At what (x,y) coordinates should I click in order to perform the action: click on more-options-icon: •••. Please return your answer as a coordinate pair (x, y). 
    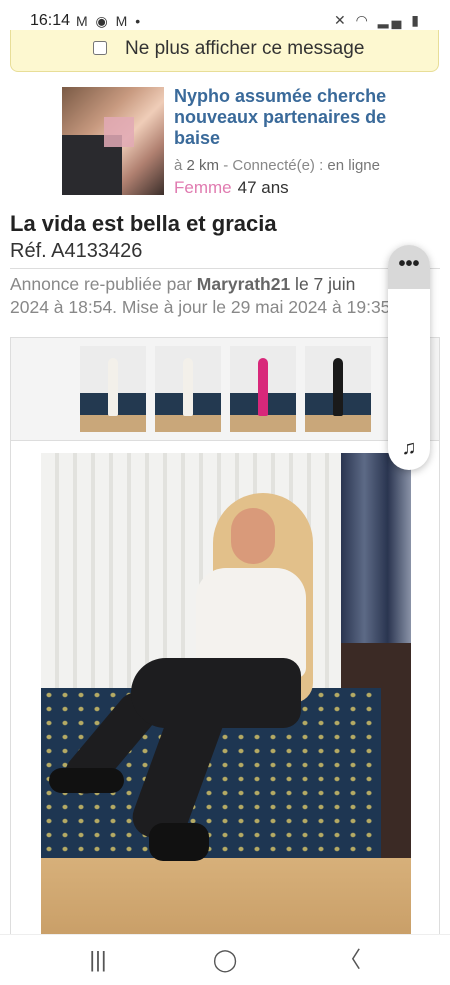
    Looking at the image, I should click on (409, 267).